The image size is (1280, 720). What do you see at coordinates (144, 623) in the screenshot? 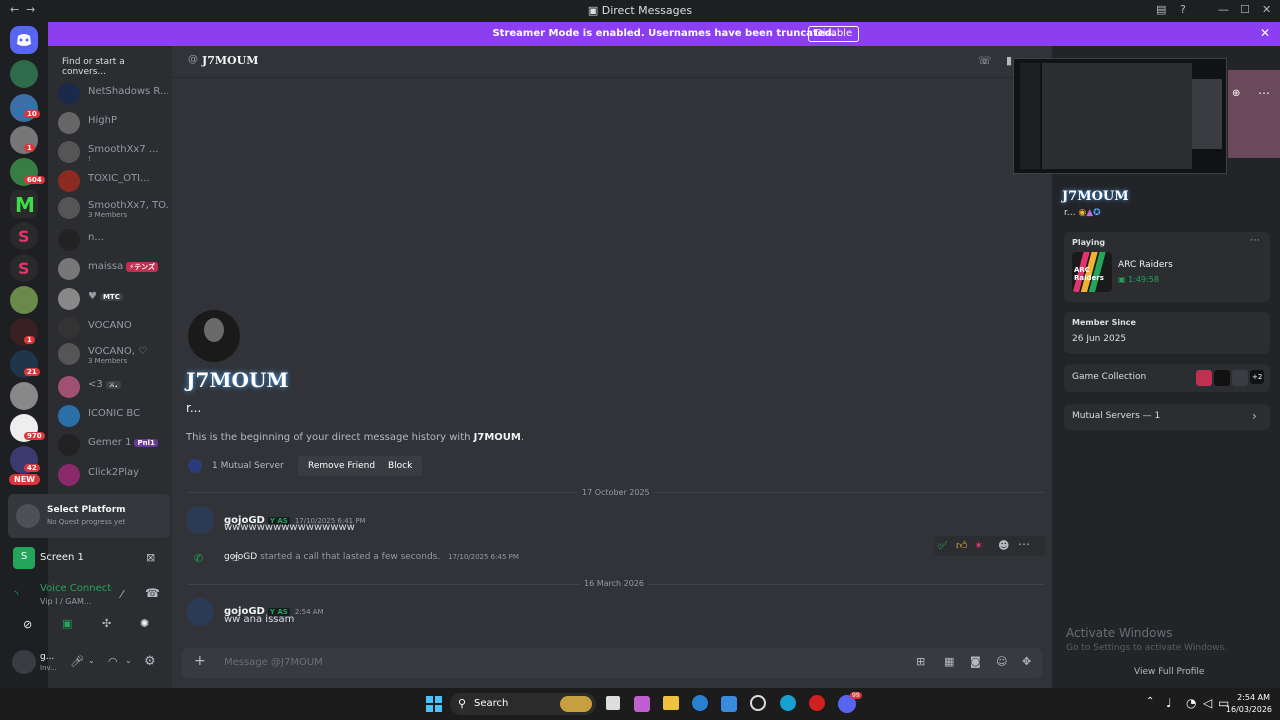
I see `soundboard-icon: ✺` at bounding box center [144, 623].